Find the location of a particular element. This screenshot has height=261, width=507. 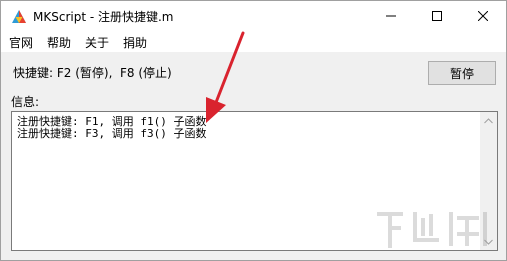

app-logo-icon is located at coordinates (19, 16).